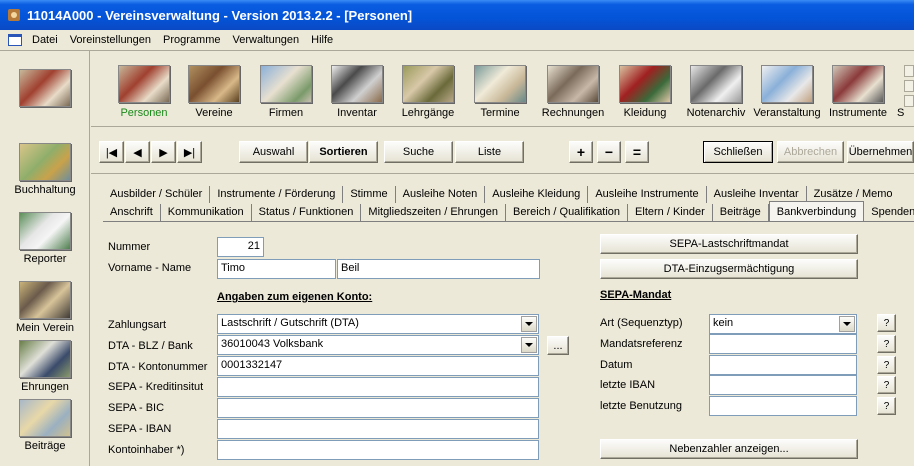 This screenshot has height=466, width=914. What do you see at coordinates (886, 385) in the screenshot?
I see `help-iban-button: ?` at bounding box center [886, 385].